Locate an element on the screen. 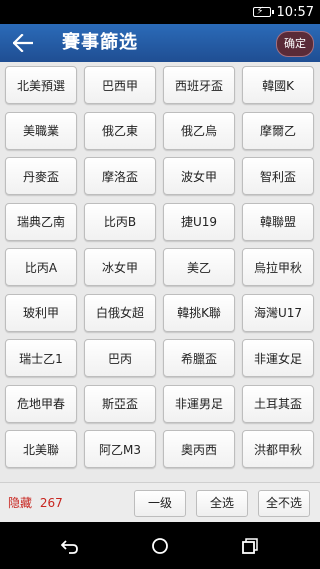 Image resolution: width=320 pixels, height=569 pixels. app-header: 賽事篩选 确定 is located at coordinates (160, 43).